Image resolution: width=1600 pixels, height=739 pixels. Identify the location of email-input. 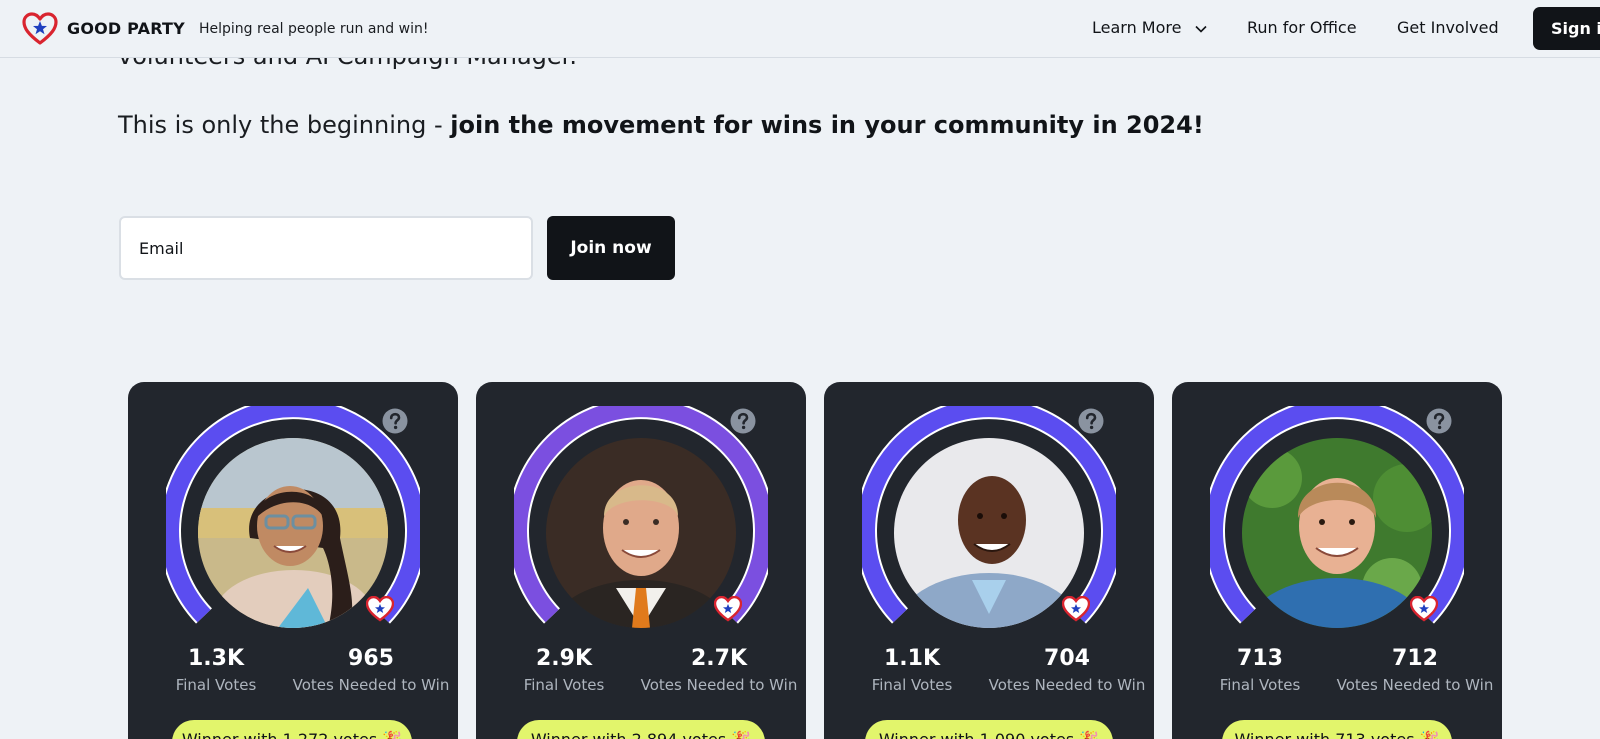
(326, 248).